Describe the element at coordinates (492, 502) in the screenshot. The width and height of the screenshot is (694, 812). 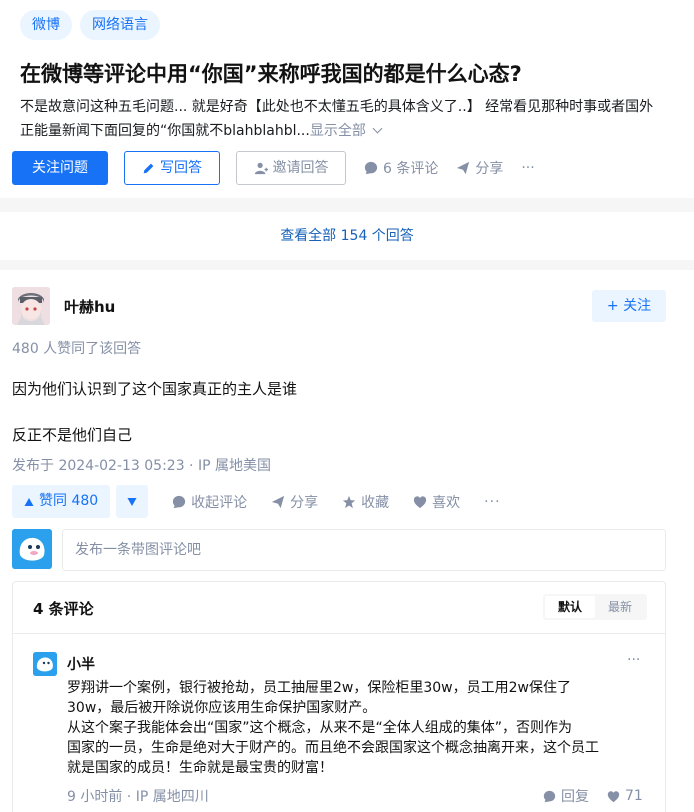
I see `answer-more-button: ···` at that location.